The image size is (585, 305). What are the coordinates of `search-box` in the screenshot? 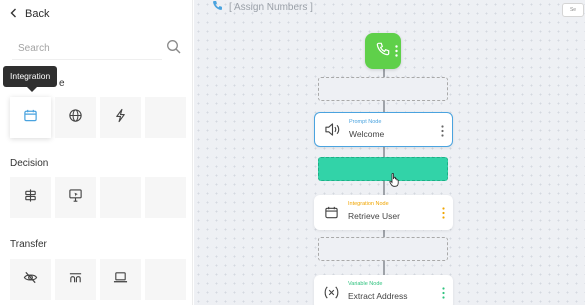 It's located at (97, 48).